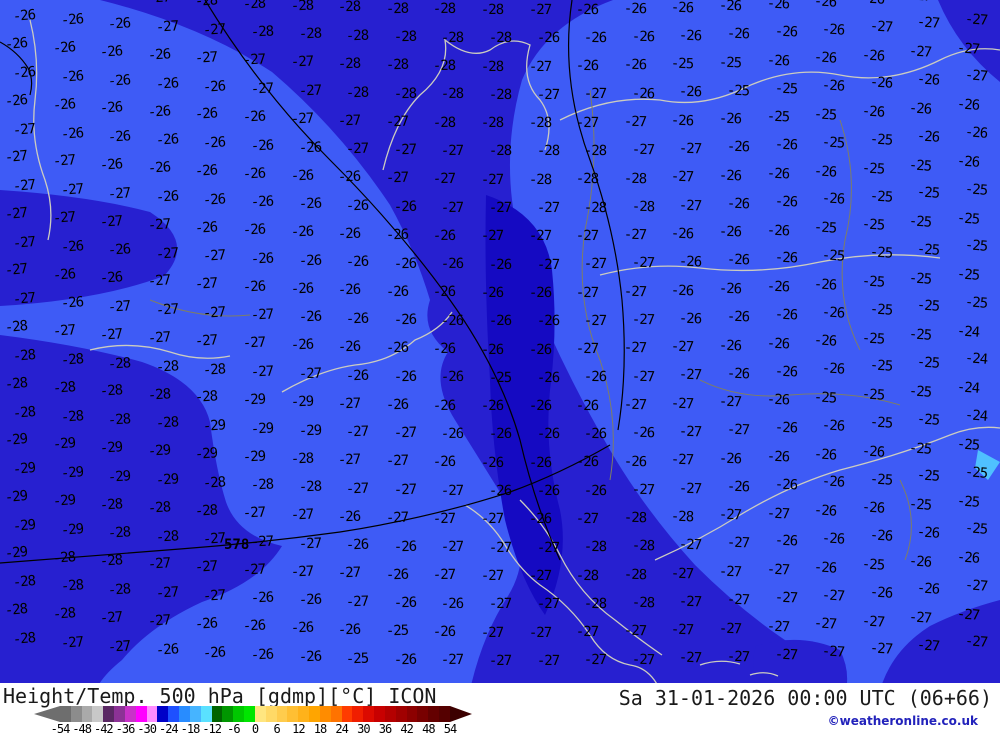 Image resolution: width=1000 pixels, height=733 pixels. Describe the element at coordinates (363, 727) in the screenshot. I see `colorbar-tick-label: 30` at that location.